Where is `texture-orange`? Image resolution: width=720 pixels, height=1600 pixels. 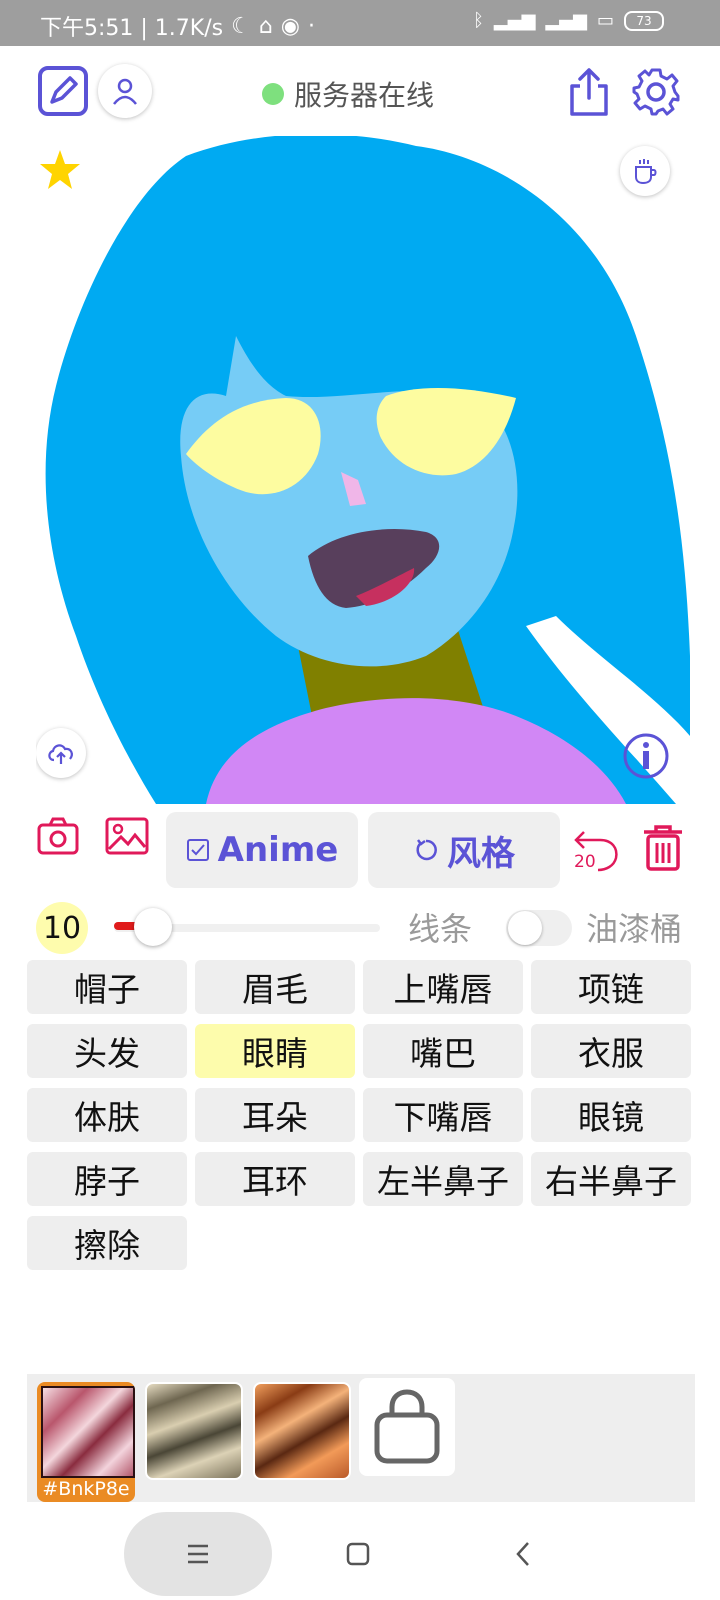
texture-orange is located at coordinates (302, 1431).